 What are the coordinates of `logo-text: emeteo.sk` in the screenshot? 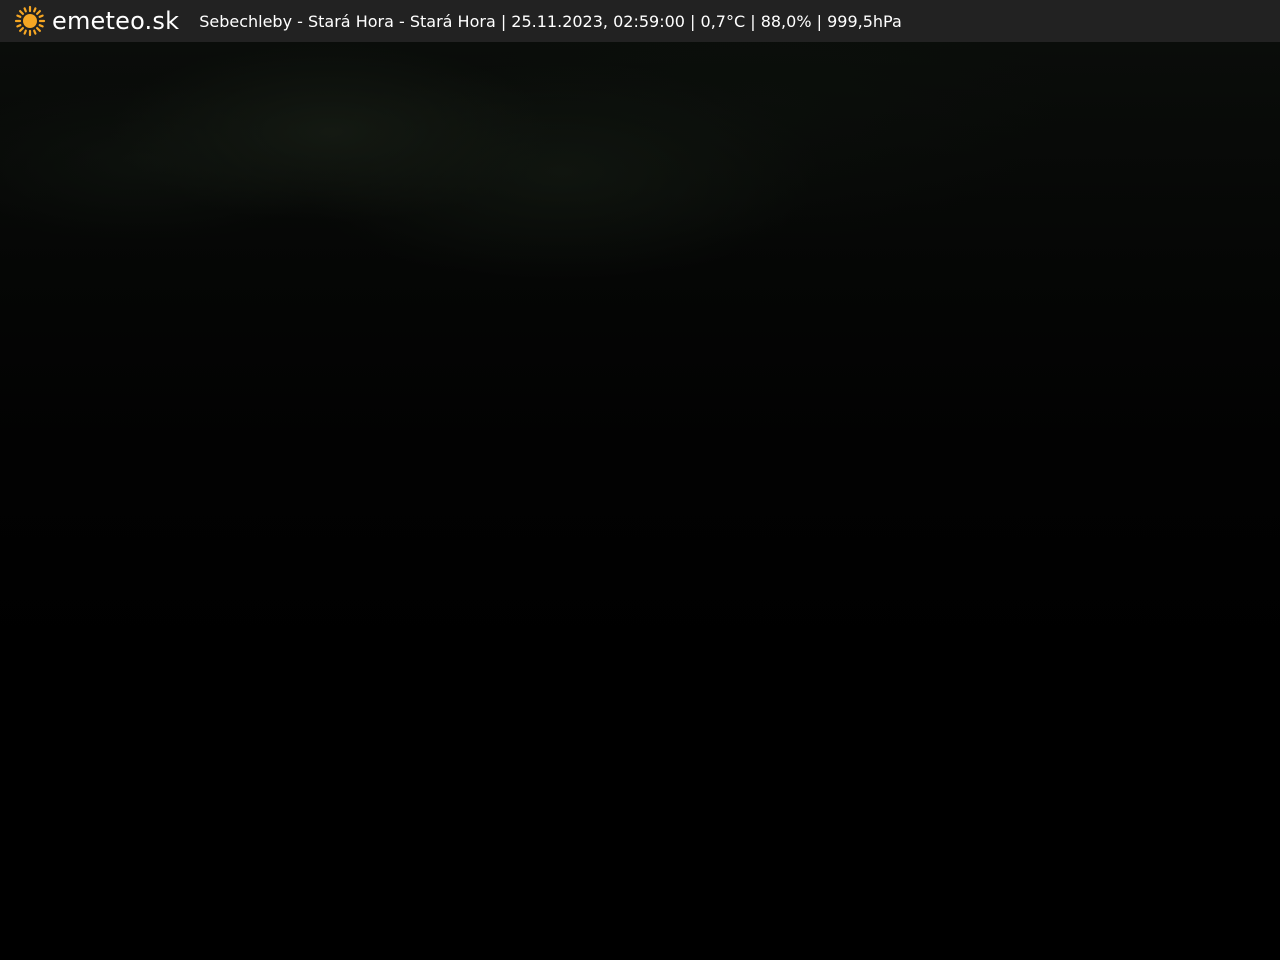 It's located at (115, 21).